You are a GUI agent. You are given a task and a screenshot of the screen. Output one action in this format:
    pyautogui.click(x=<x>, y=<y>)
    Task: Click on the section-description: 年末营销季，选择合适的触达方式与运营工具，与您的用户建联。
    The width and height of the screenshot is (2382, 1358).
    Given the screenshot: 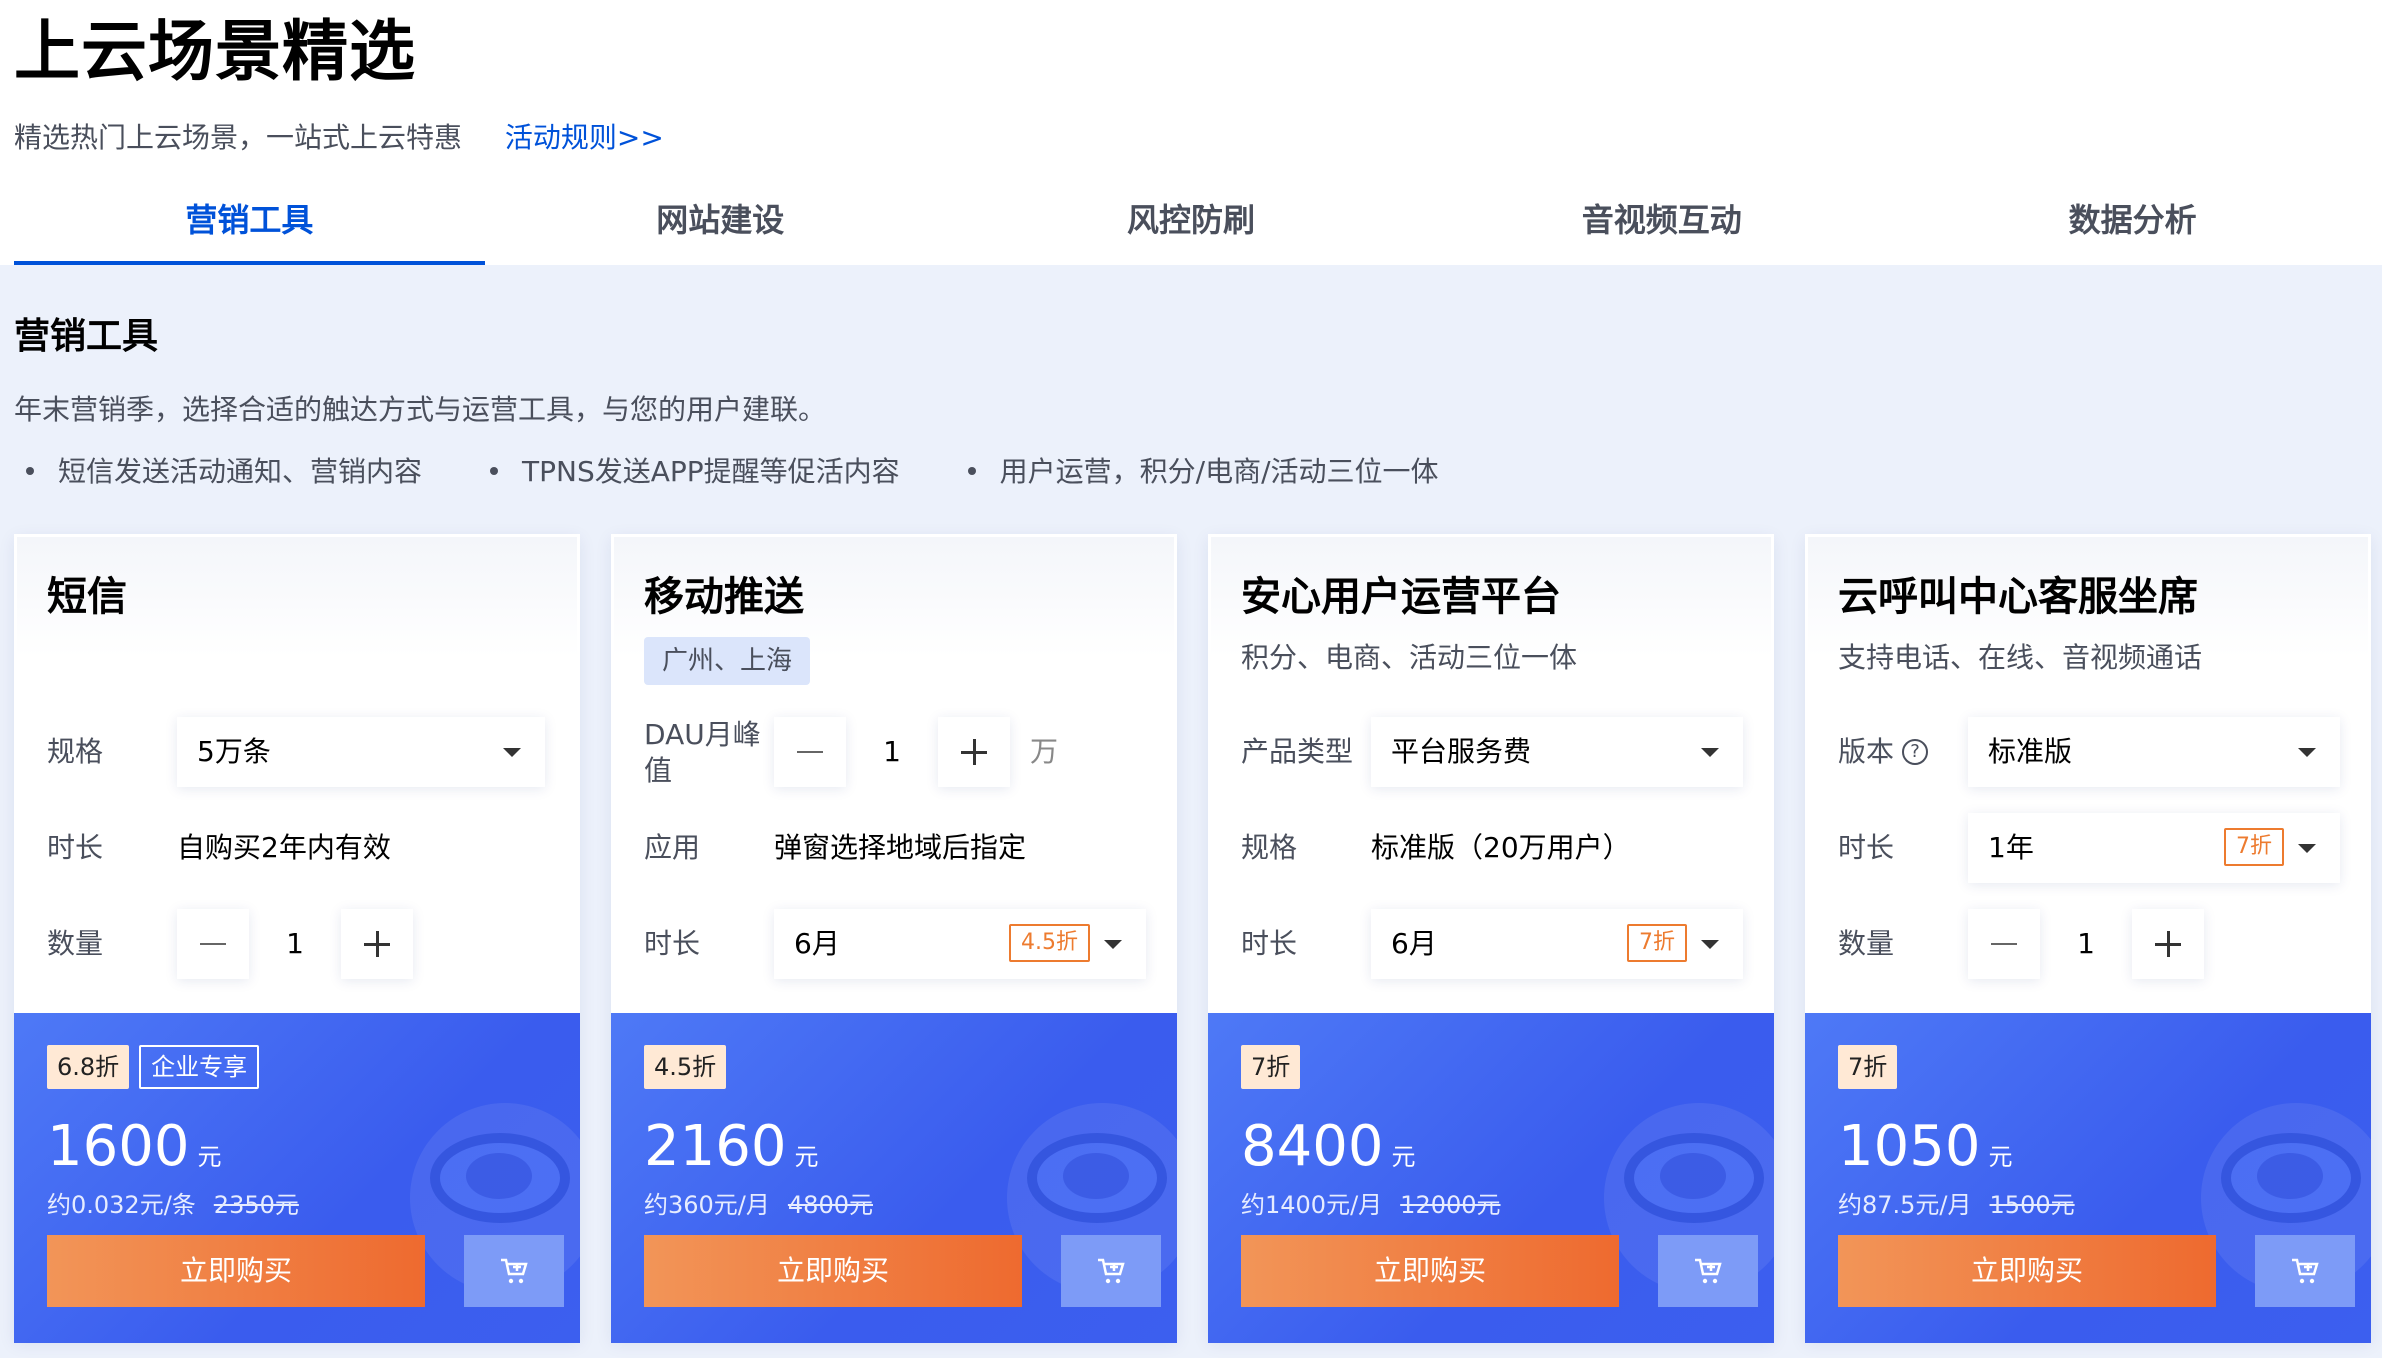 What is the action you would take?
    pyautogui.click(x=420, y=409)
    